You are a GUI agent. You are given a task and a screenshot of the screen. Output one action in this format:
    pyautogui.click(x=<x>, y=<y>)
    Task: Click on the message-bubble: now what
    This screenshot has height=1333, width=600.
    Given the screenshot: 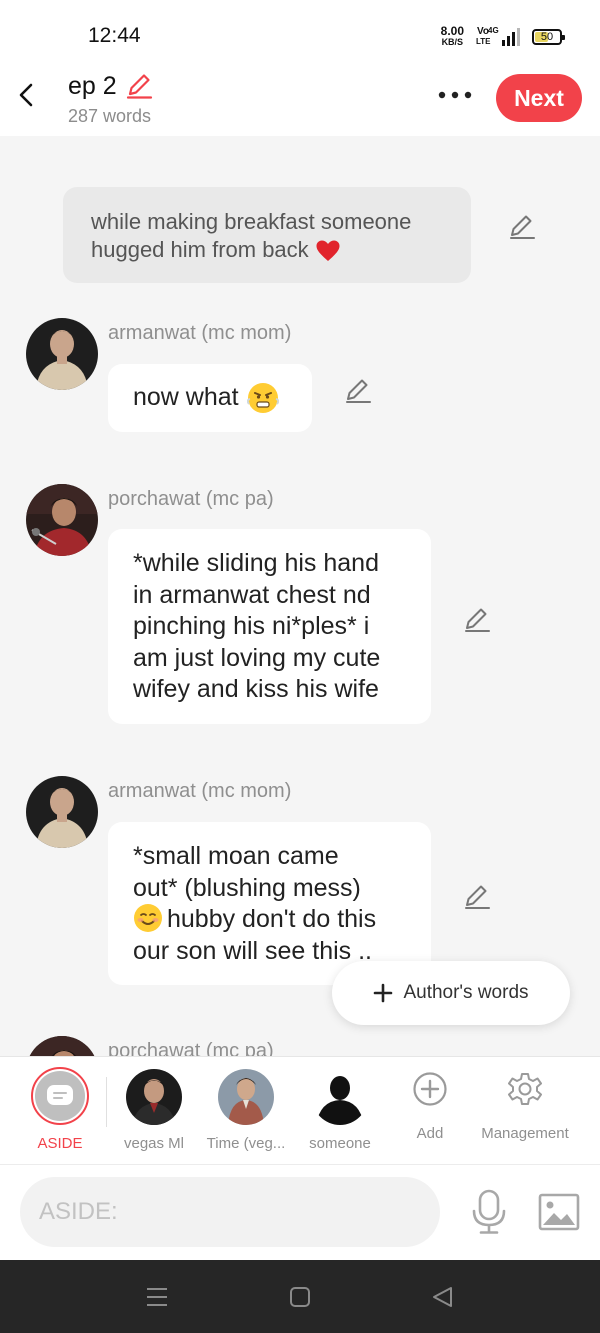 What is the action you would take?
    pyautogui.click(x=210, y=398)
    